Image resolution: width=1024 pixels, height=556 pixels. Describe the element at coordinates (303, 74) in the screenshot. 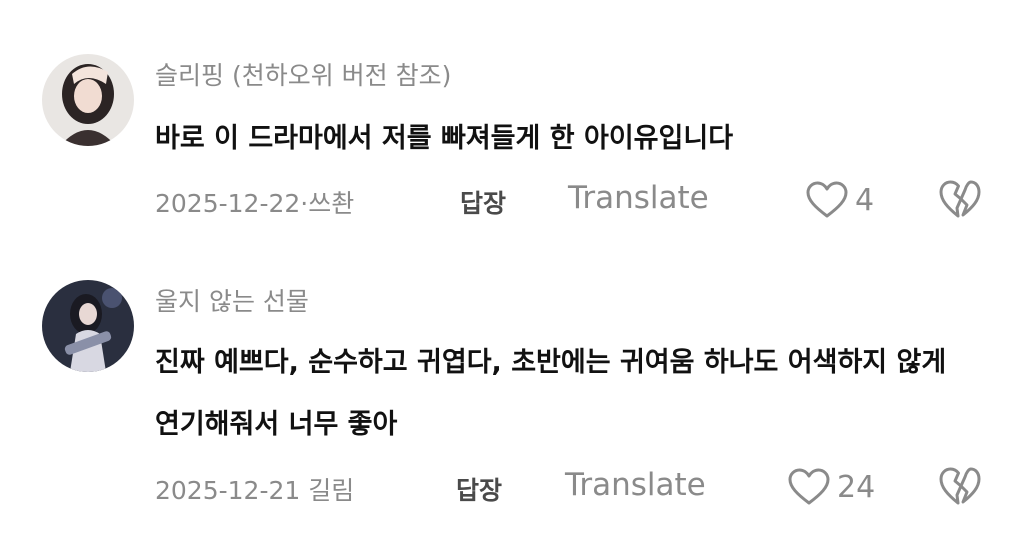

I see `comment-username: 슬리핑 (천하오위 버전 참조)` at that location.